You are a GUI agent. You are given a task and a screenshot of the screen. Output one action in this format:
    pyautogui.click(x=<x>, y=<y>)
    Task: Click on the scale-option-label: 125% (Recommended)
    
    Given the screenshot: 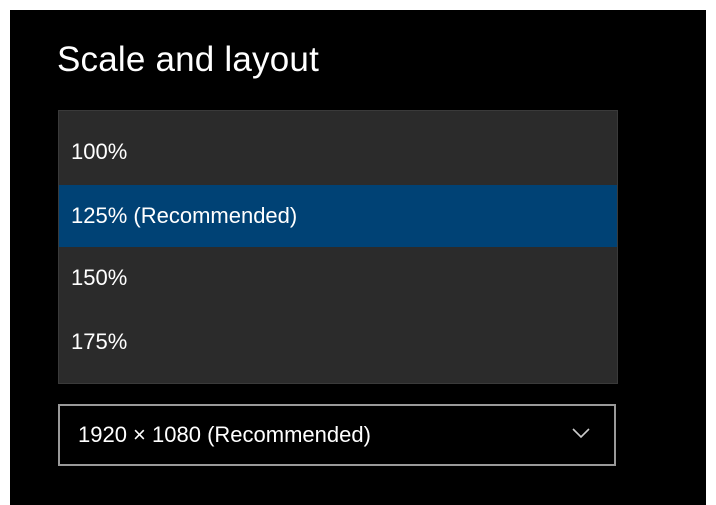 What is the action you would take?
    pyautogui.click(x=184, y=215)
    